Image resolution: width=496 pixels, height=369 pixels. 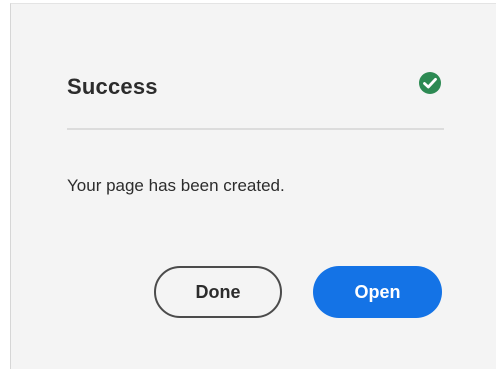 I want to click on check-circle-icon, so click(x=430, y=83).